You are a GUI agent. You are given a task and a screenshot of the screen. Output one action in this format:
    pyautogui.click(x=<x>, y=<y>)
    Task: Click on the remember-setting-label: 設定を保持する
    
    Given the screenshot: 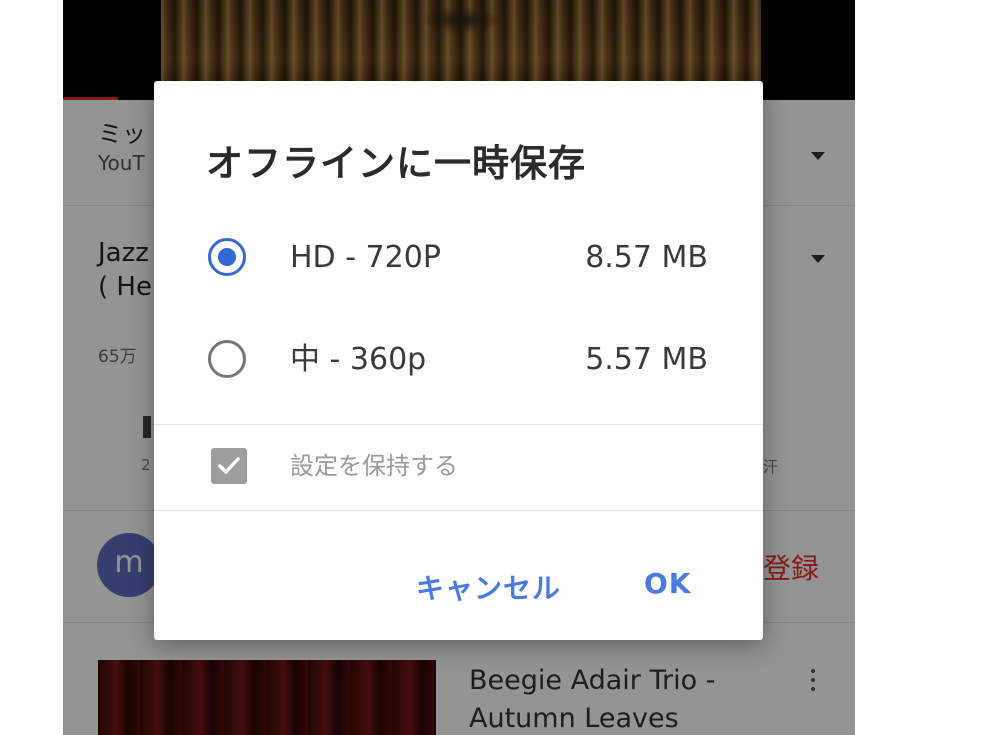 What is the action you would take?
    pyautogui.click(x=374, y=466)
    